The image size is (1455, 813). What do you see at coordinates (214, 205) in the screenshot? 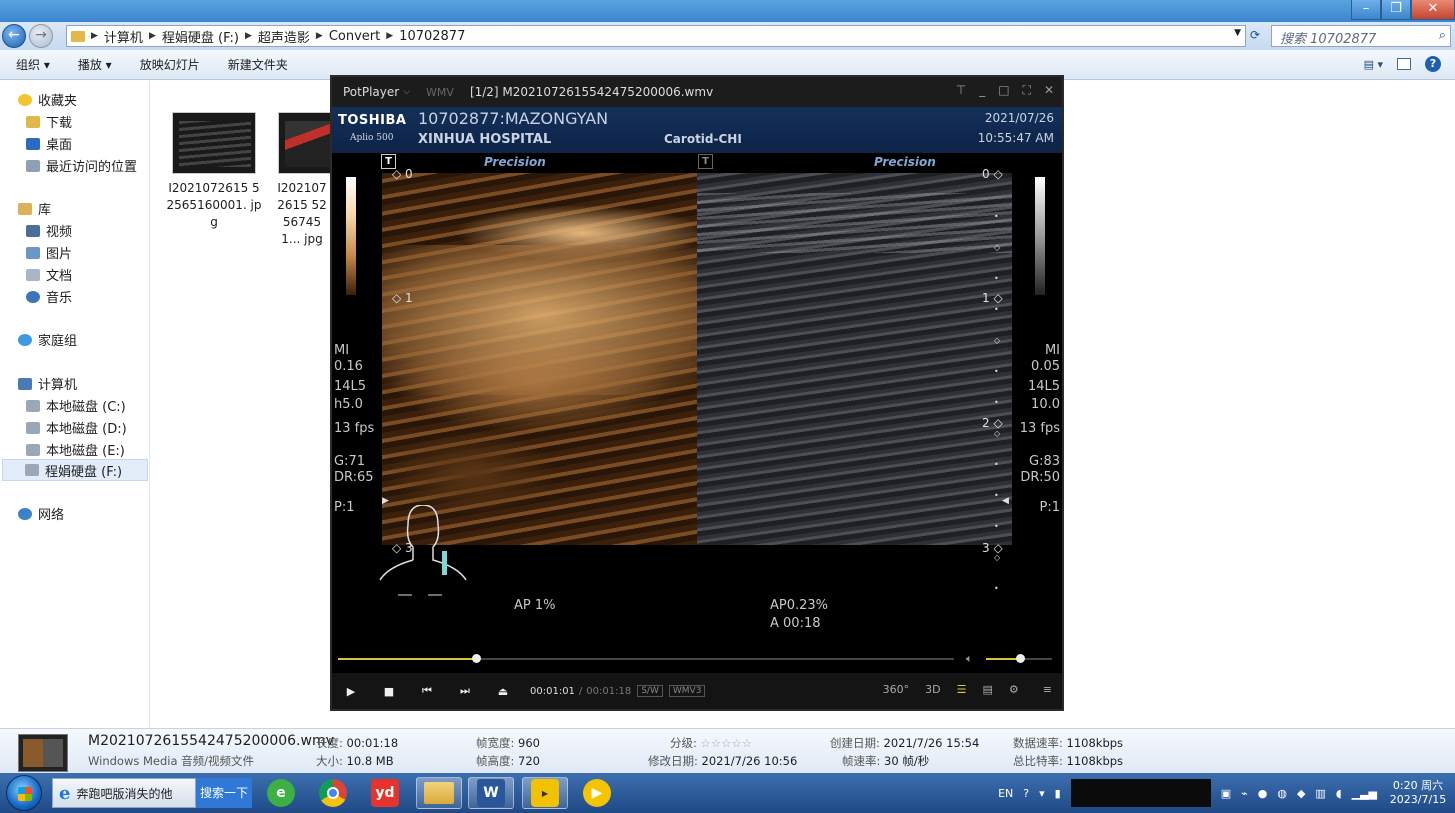
I see `file-name: I2021072615 52565160001. jpg` at bounding box center [214, 205].